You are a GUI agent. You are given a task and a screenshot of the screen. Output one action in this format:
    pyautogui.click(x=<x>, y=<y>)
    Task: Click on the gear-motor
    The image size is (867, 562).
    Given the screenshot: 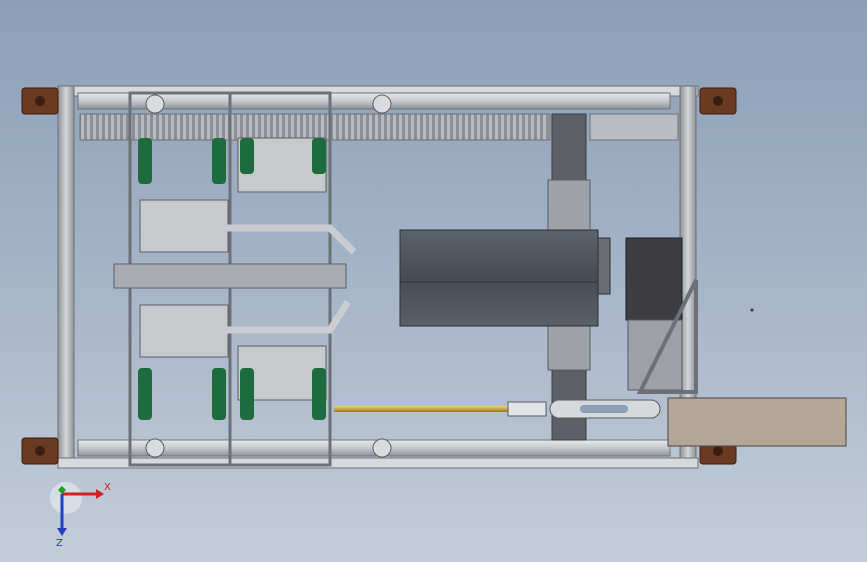 What is the action you would take?
    pyautogui.click(x=654, y=279)
    